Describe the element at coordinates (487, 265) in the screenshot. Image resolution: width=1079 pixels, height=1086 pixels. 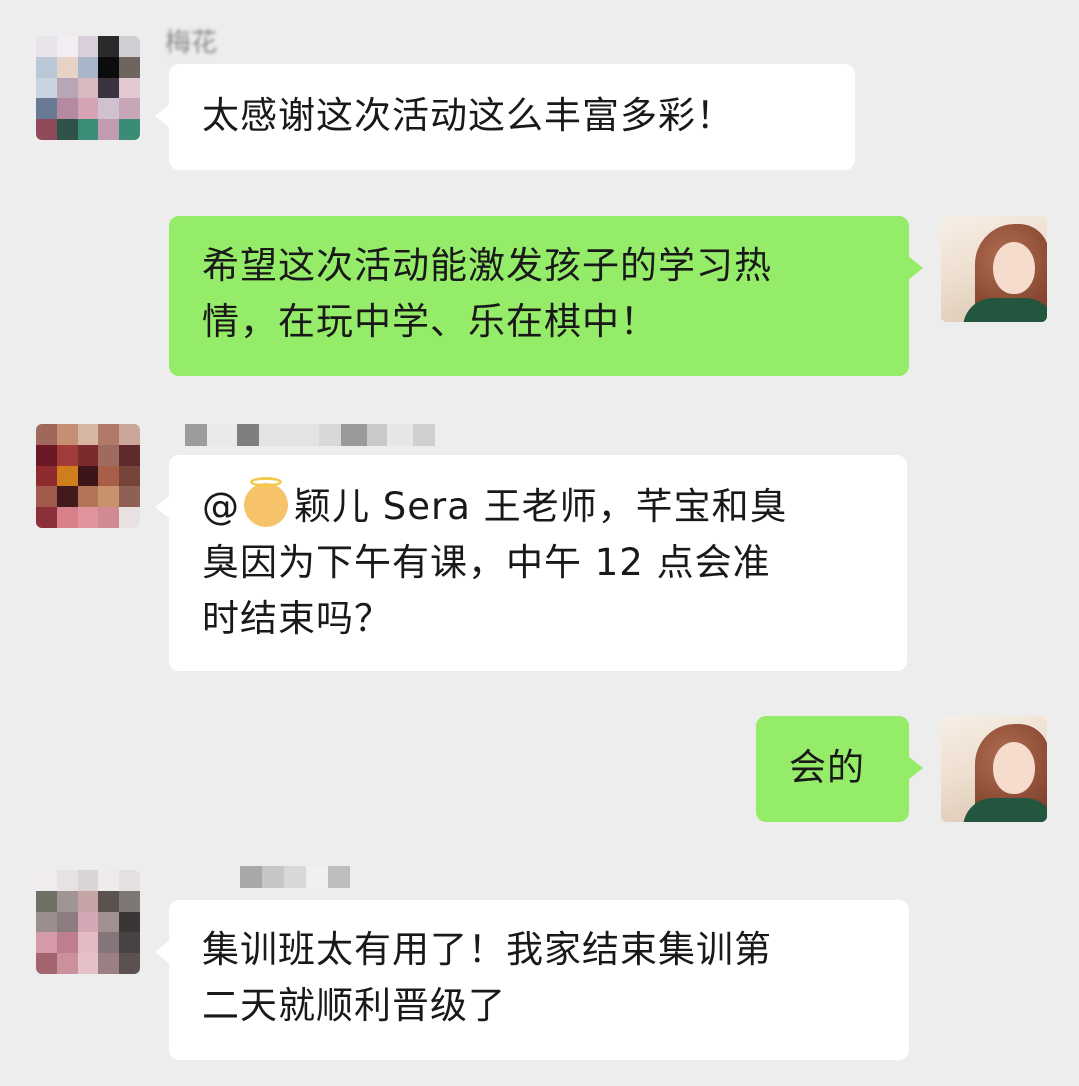
I see `message-text-line-1: 希望这次活动能激发孩子的学习热` at that location.